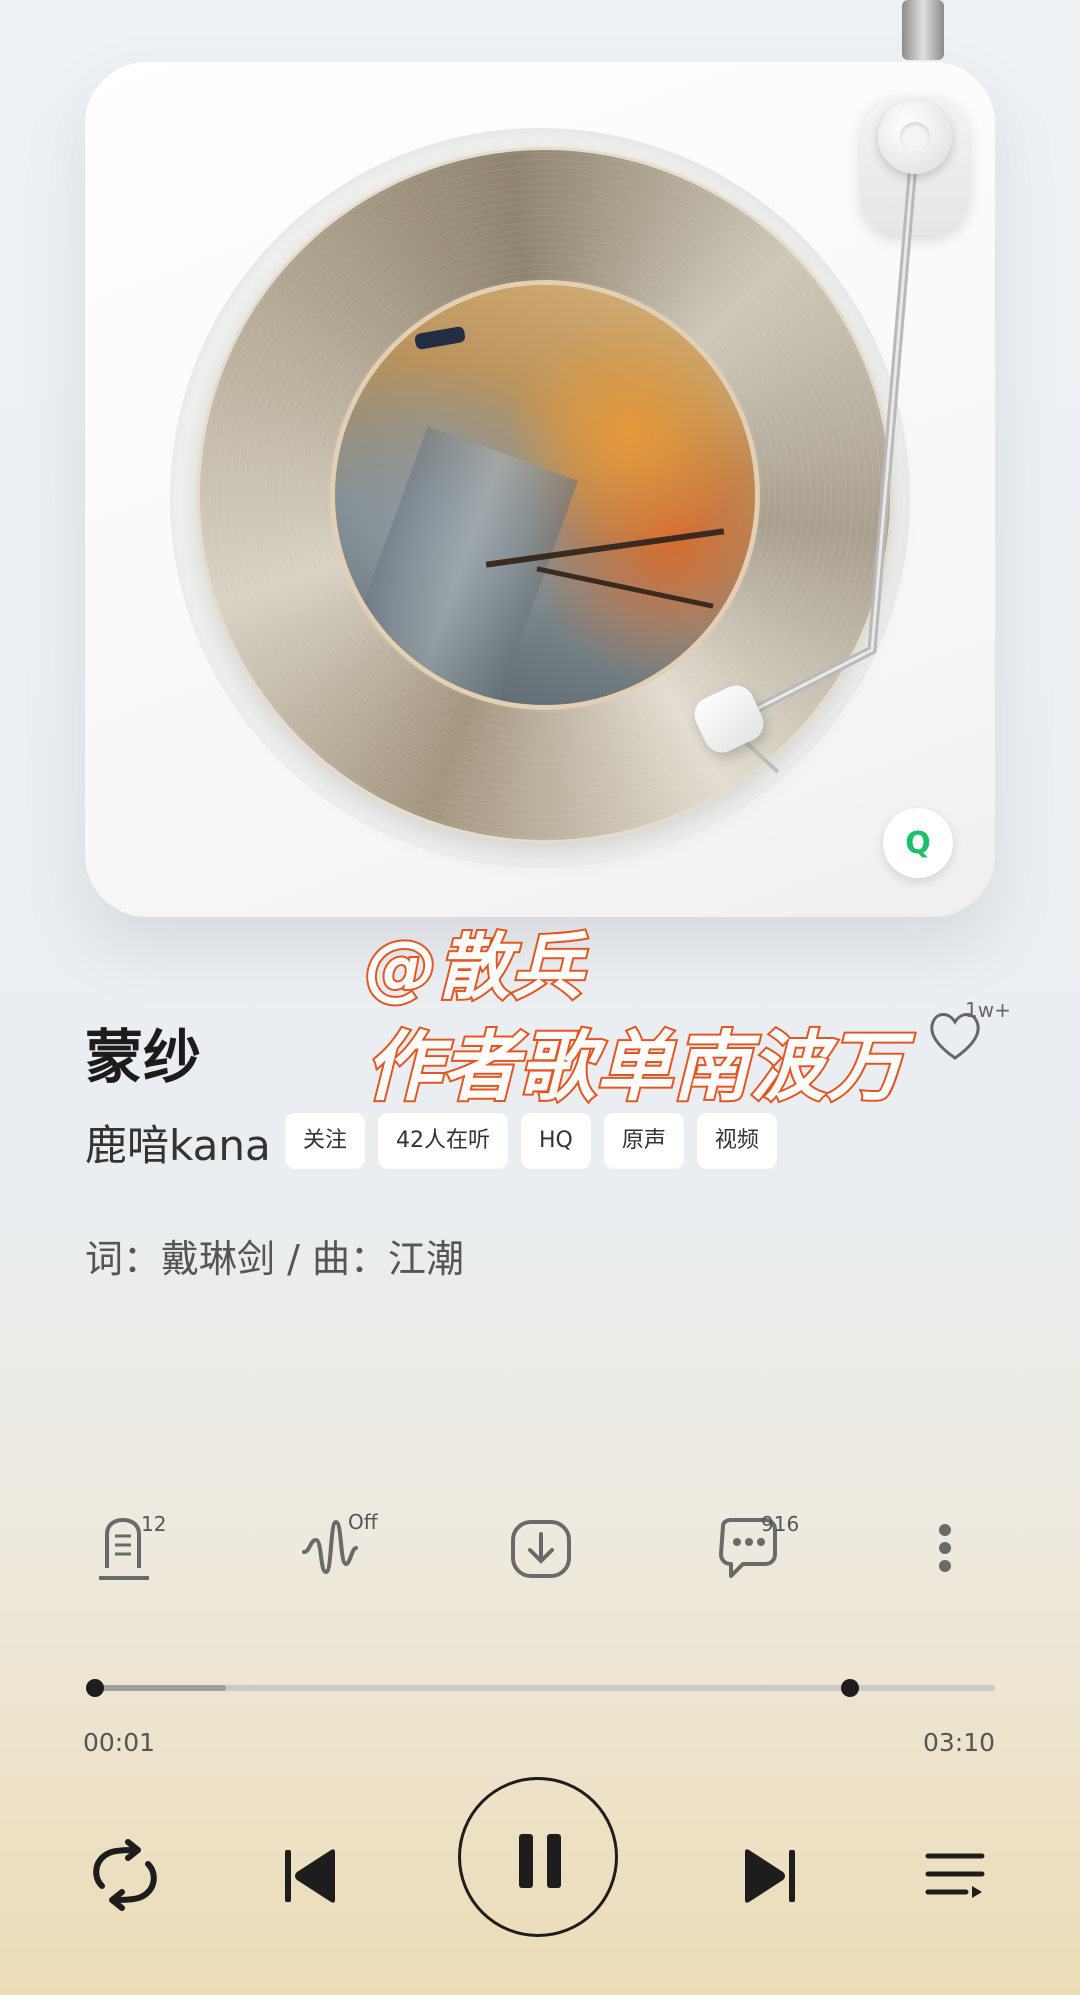  What do you see at coordinates (363, 1522) in the screenshot?
I see `sound-effect-state: Off` at bounding box center [363, 1522].